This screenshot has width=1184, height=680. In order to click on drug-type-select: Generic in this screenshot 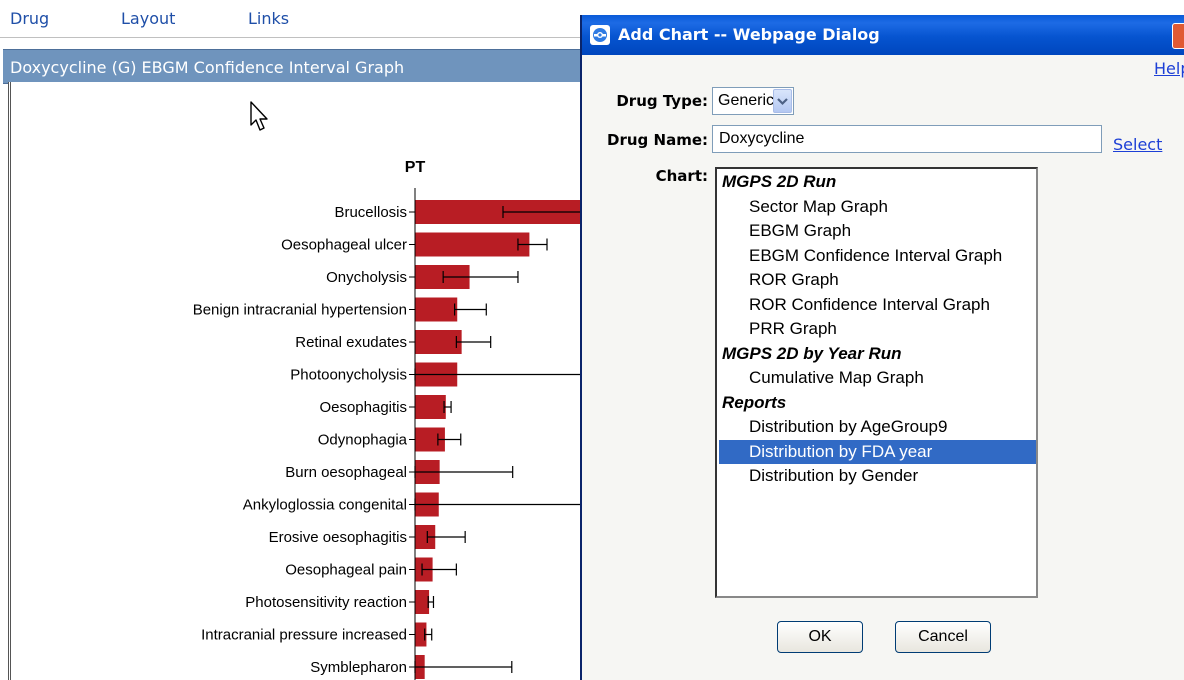, I will do `click(753, 101)`.